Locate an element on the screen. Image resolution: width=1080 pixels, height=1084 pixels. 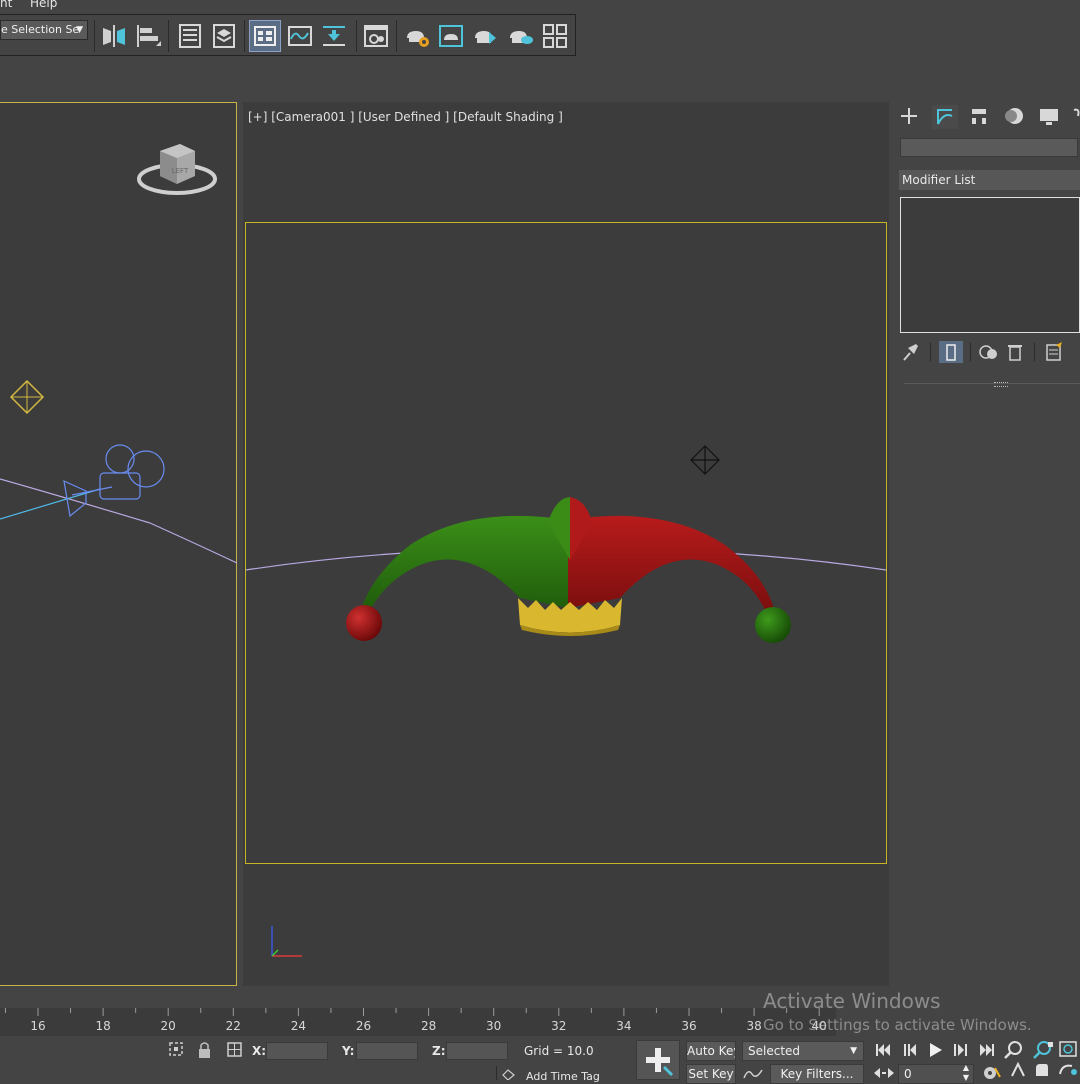
timeline-tick-label: 38 is located at coordinates (754, 1026).